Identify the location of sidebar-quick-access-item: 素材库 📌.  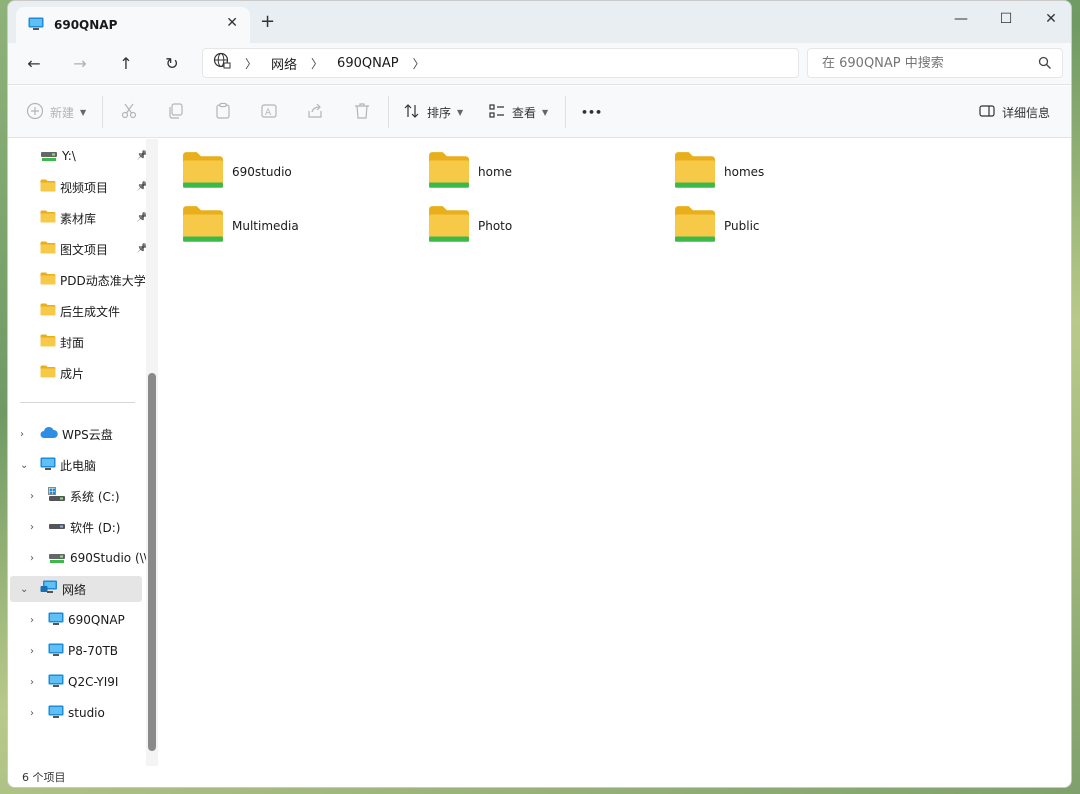
(78, 218).